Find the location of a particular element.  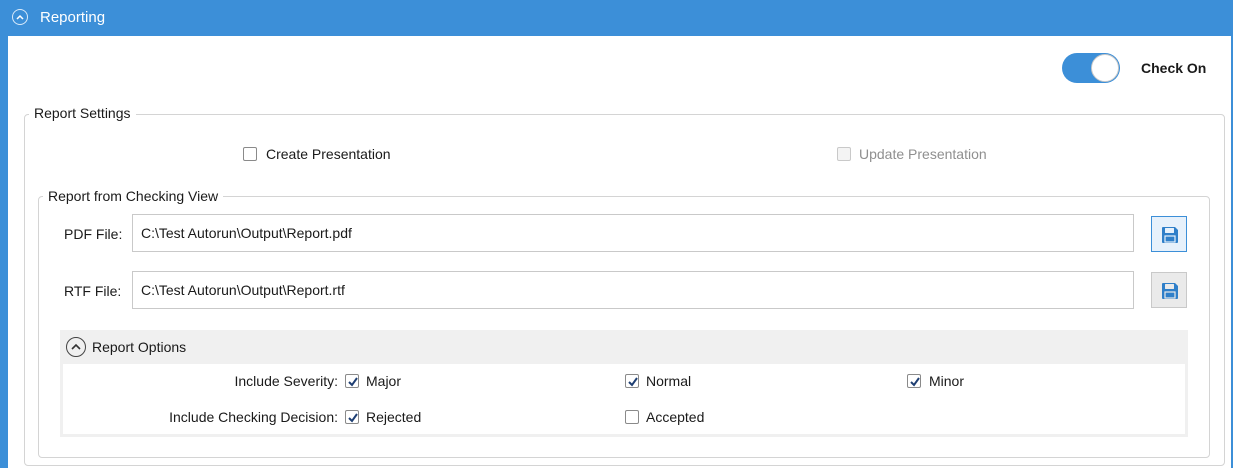

create-presentation-checkbox is located at coordinates (250, 154).